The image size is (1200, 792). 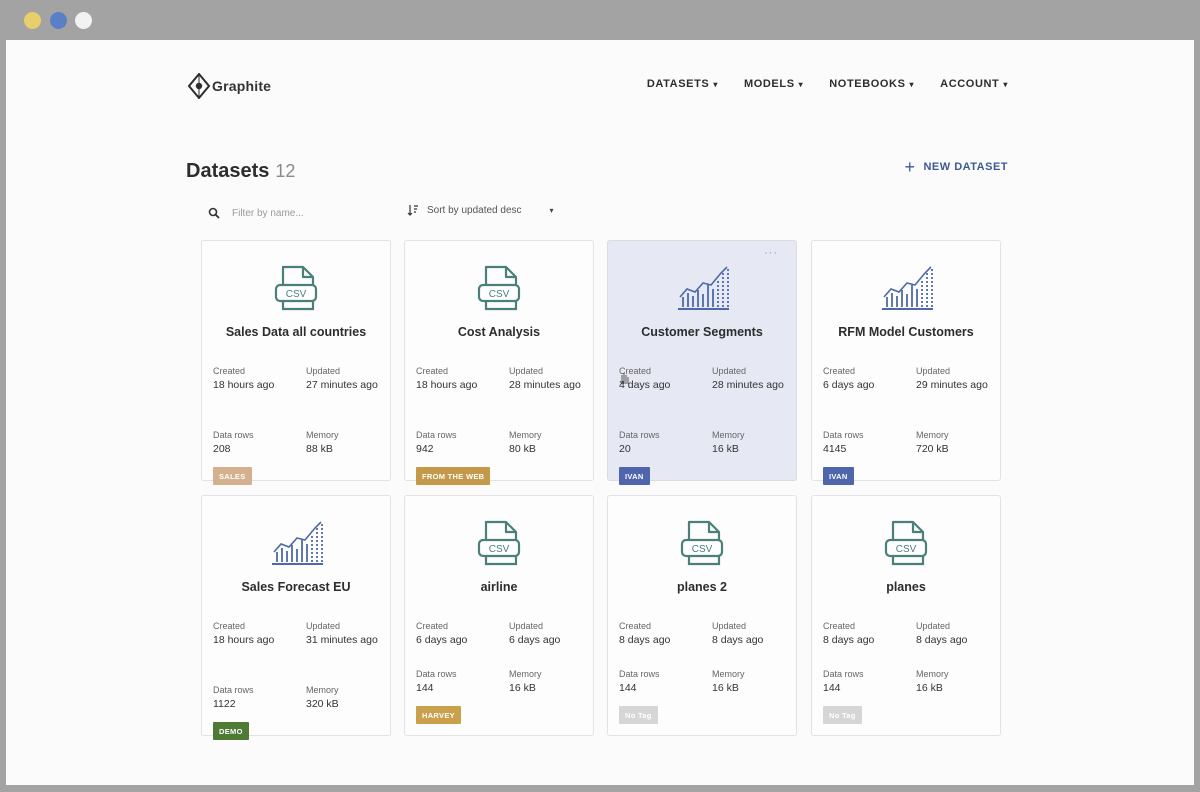 I want to click on search-input, so click(x=292, y=213).